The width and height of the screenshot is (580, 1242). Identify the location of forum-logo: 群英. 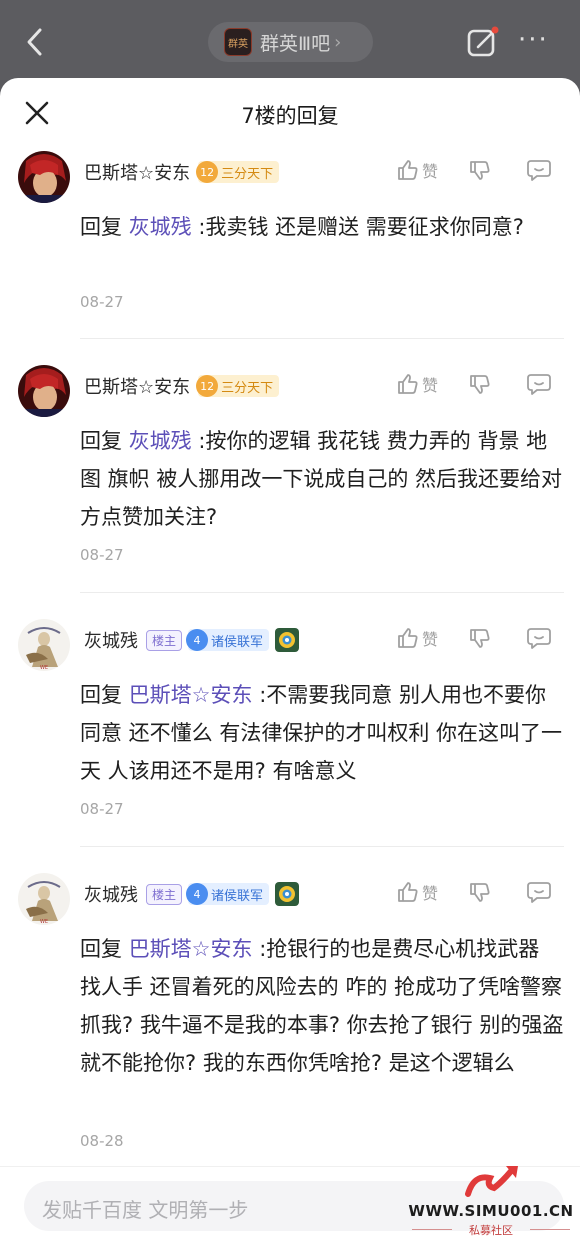
(238, 42).